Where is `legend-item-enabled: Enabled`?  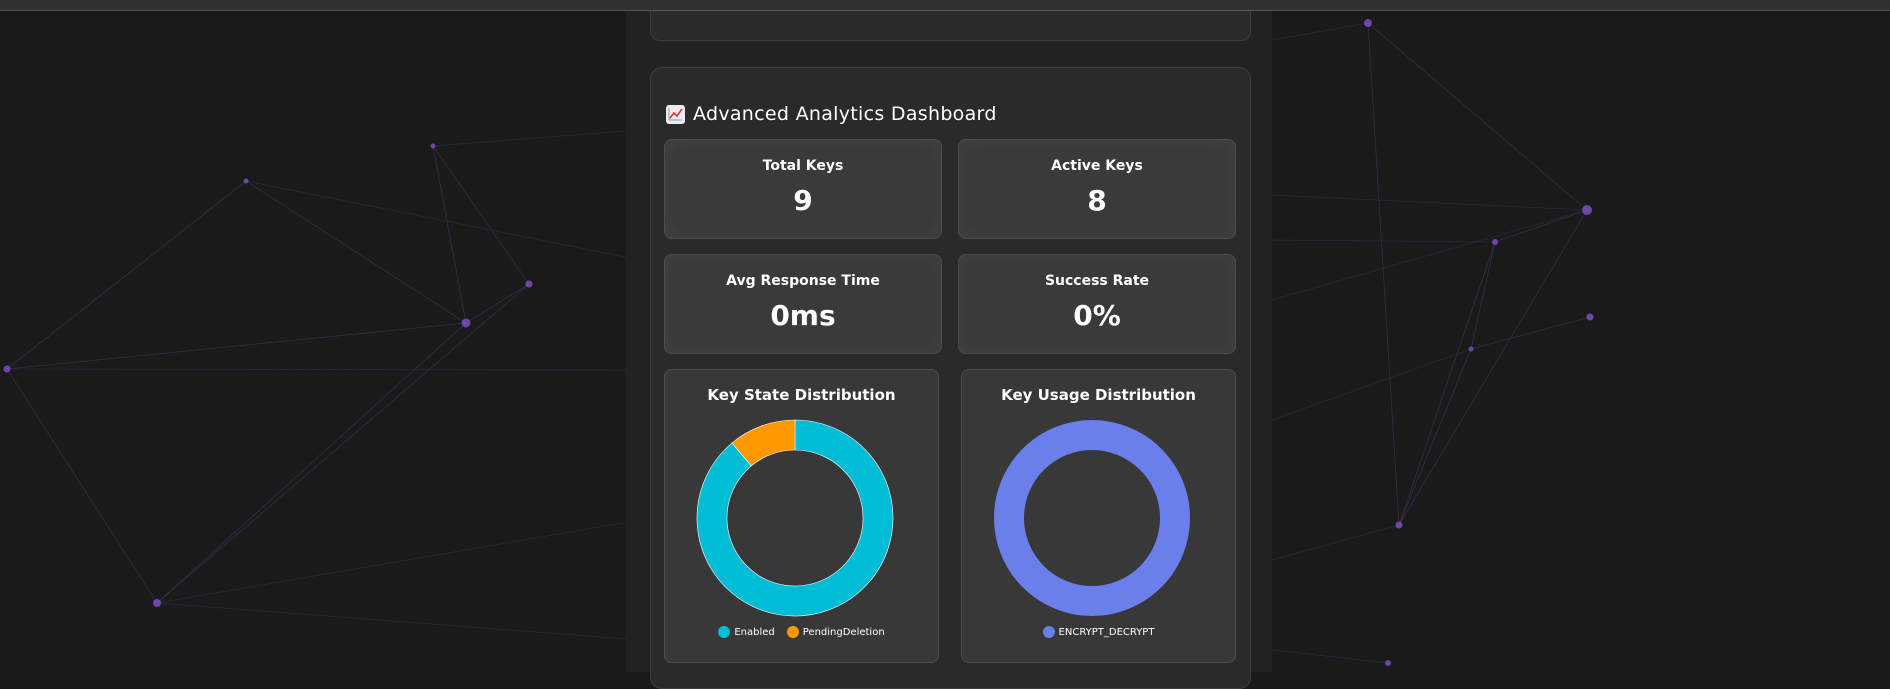 legend-item-enabled: Enabled is located at coordinates (746, 632).